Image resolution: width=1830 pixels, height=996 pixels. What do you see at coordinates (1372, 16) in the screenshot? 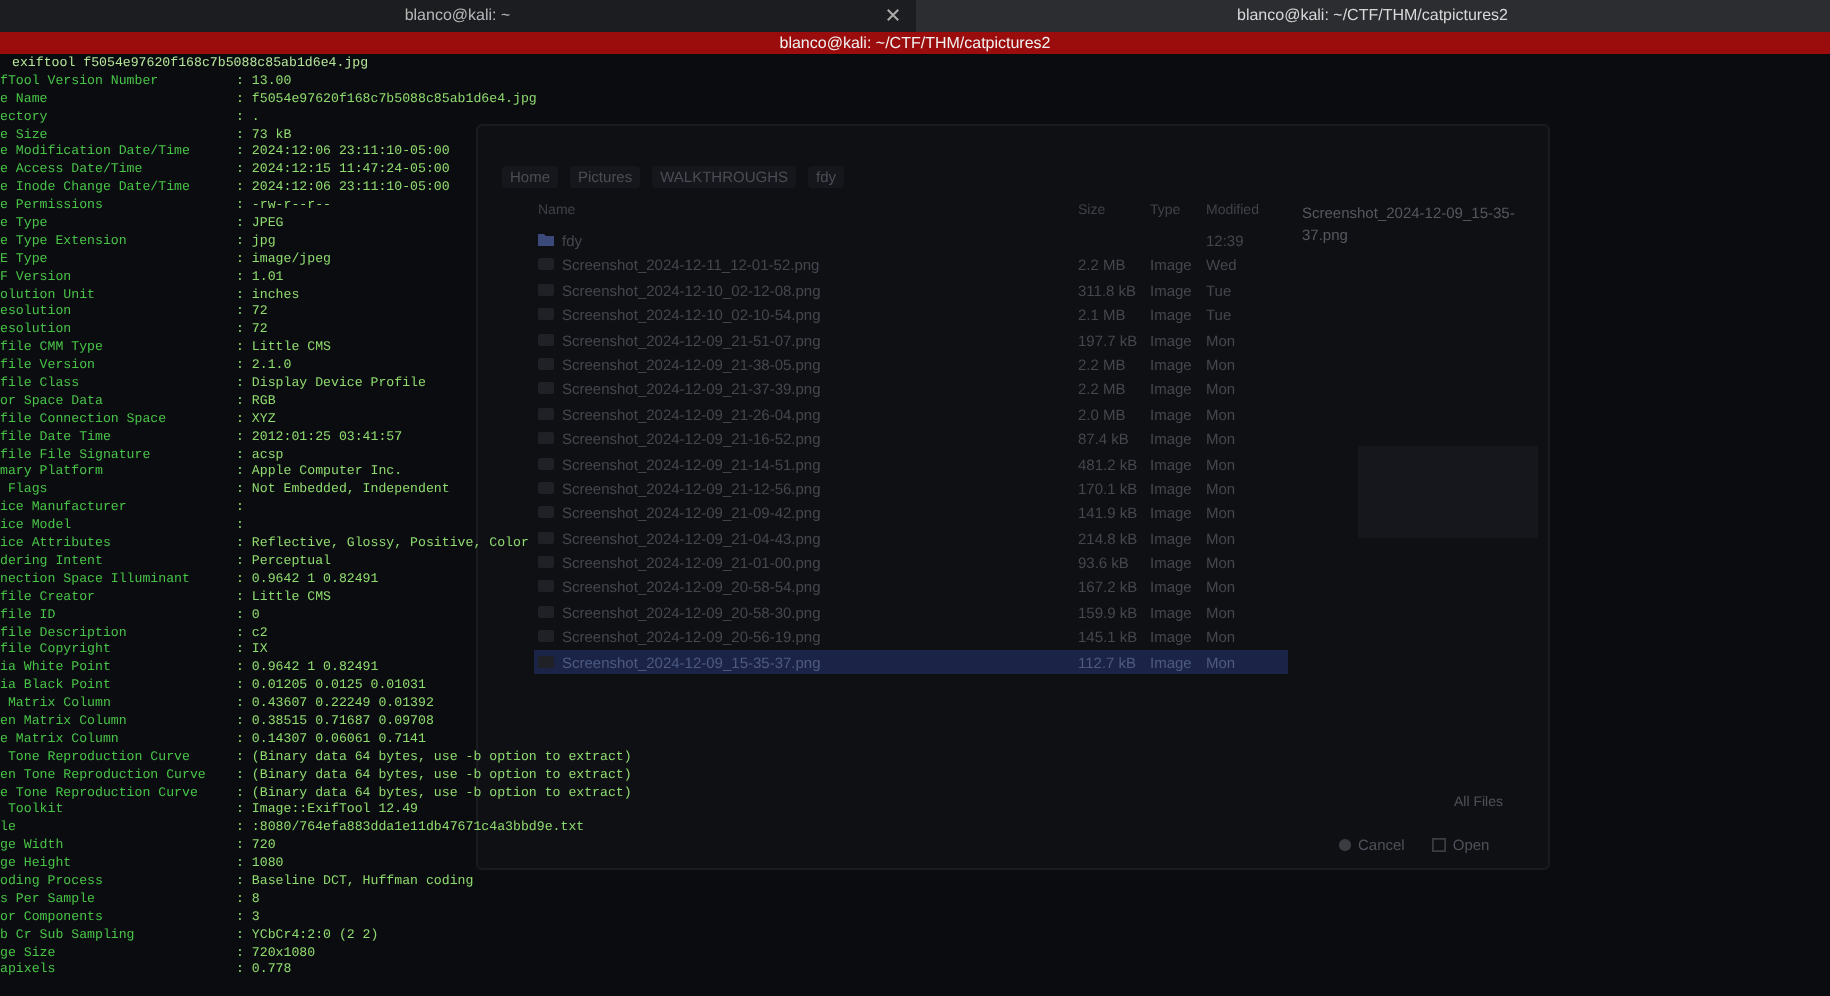
I see `terminal-tab: blanco@kali: ~/CTF/THM/catpictures2` at bounding box center [1372, 16].